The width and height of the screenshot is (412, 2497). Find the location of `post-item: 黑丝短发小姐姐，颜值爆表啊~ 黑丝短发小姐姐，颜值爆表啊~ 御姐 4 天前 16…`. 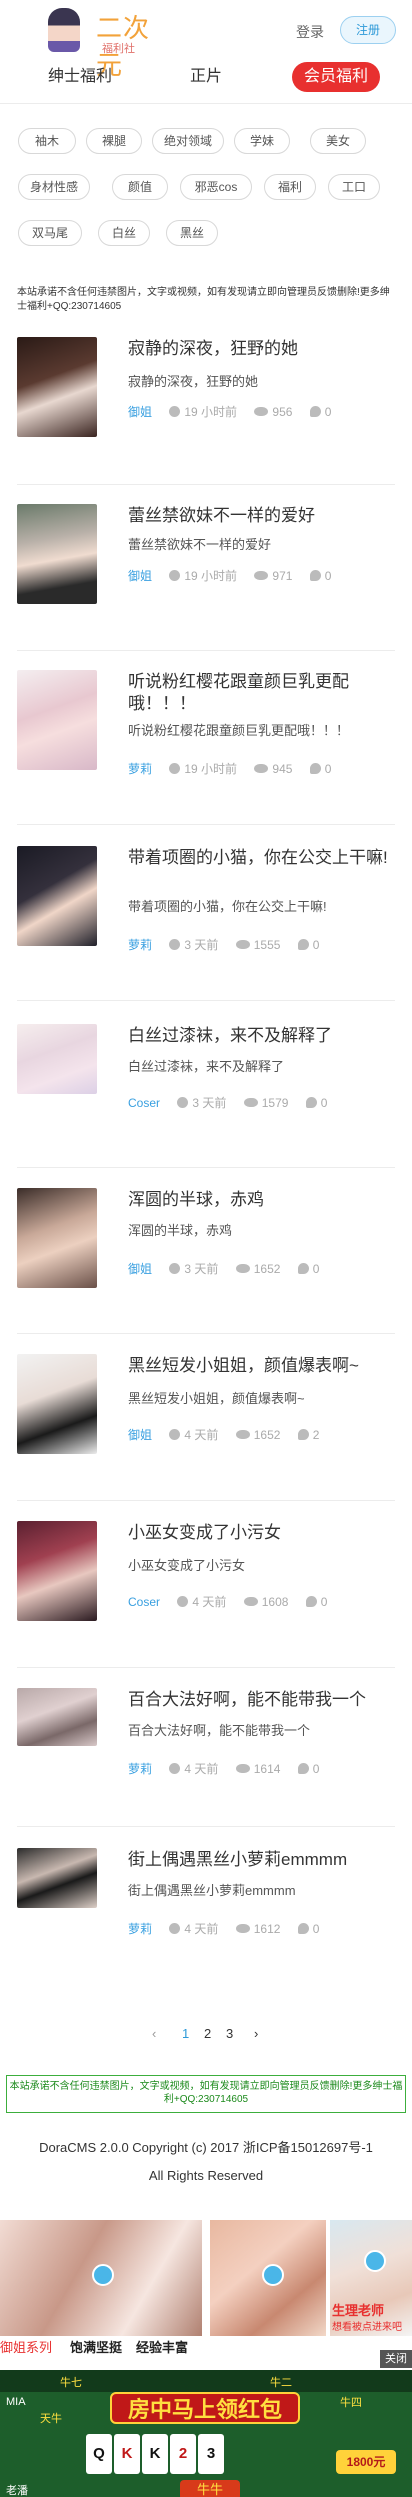

post-item: 黑丝短发小姐姐，颜值爆表啊~ 黑丝短发小姐姐，颜值爆表啊~ 御姐 4 天前 16… is located at coordinates (206, 1424).